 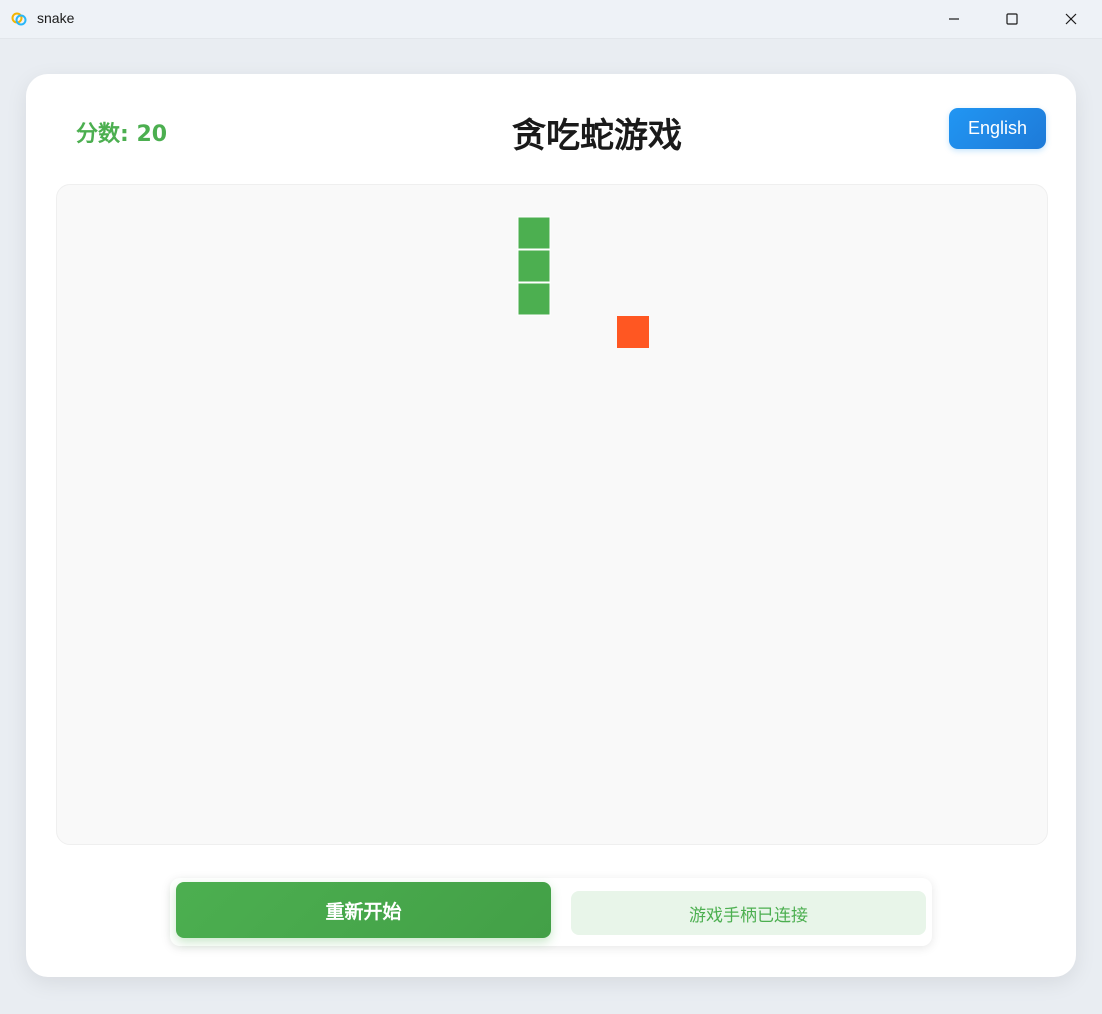 What do you see at coordinates (363, 910) in the screenshot?
I see `restart-button: 重新开始` at bounding box center [363, 910].